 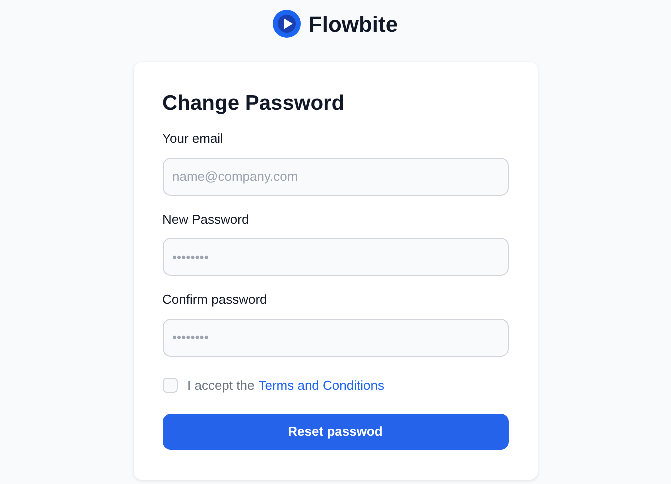 I want to click on form-title: Change Password, so click(x=254, y=104).